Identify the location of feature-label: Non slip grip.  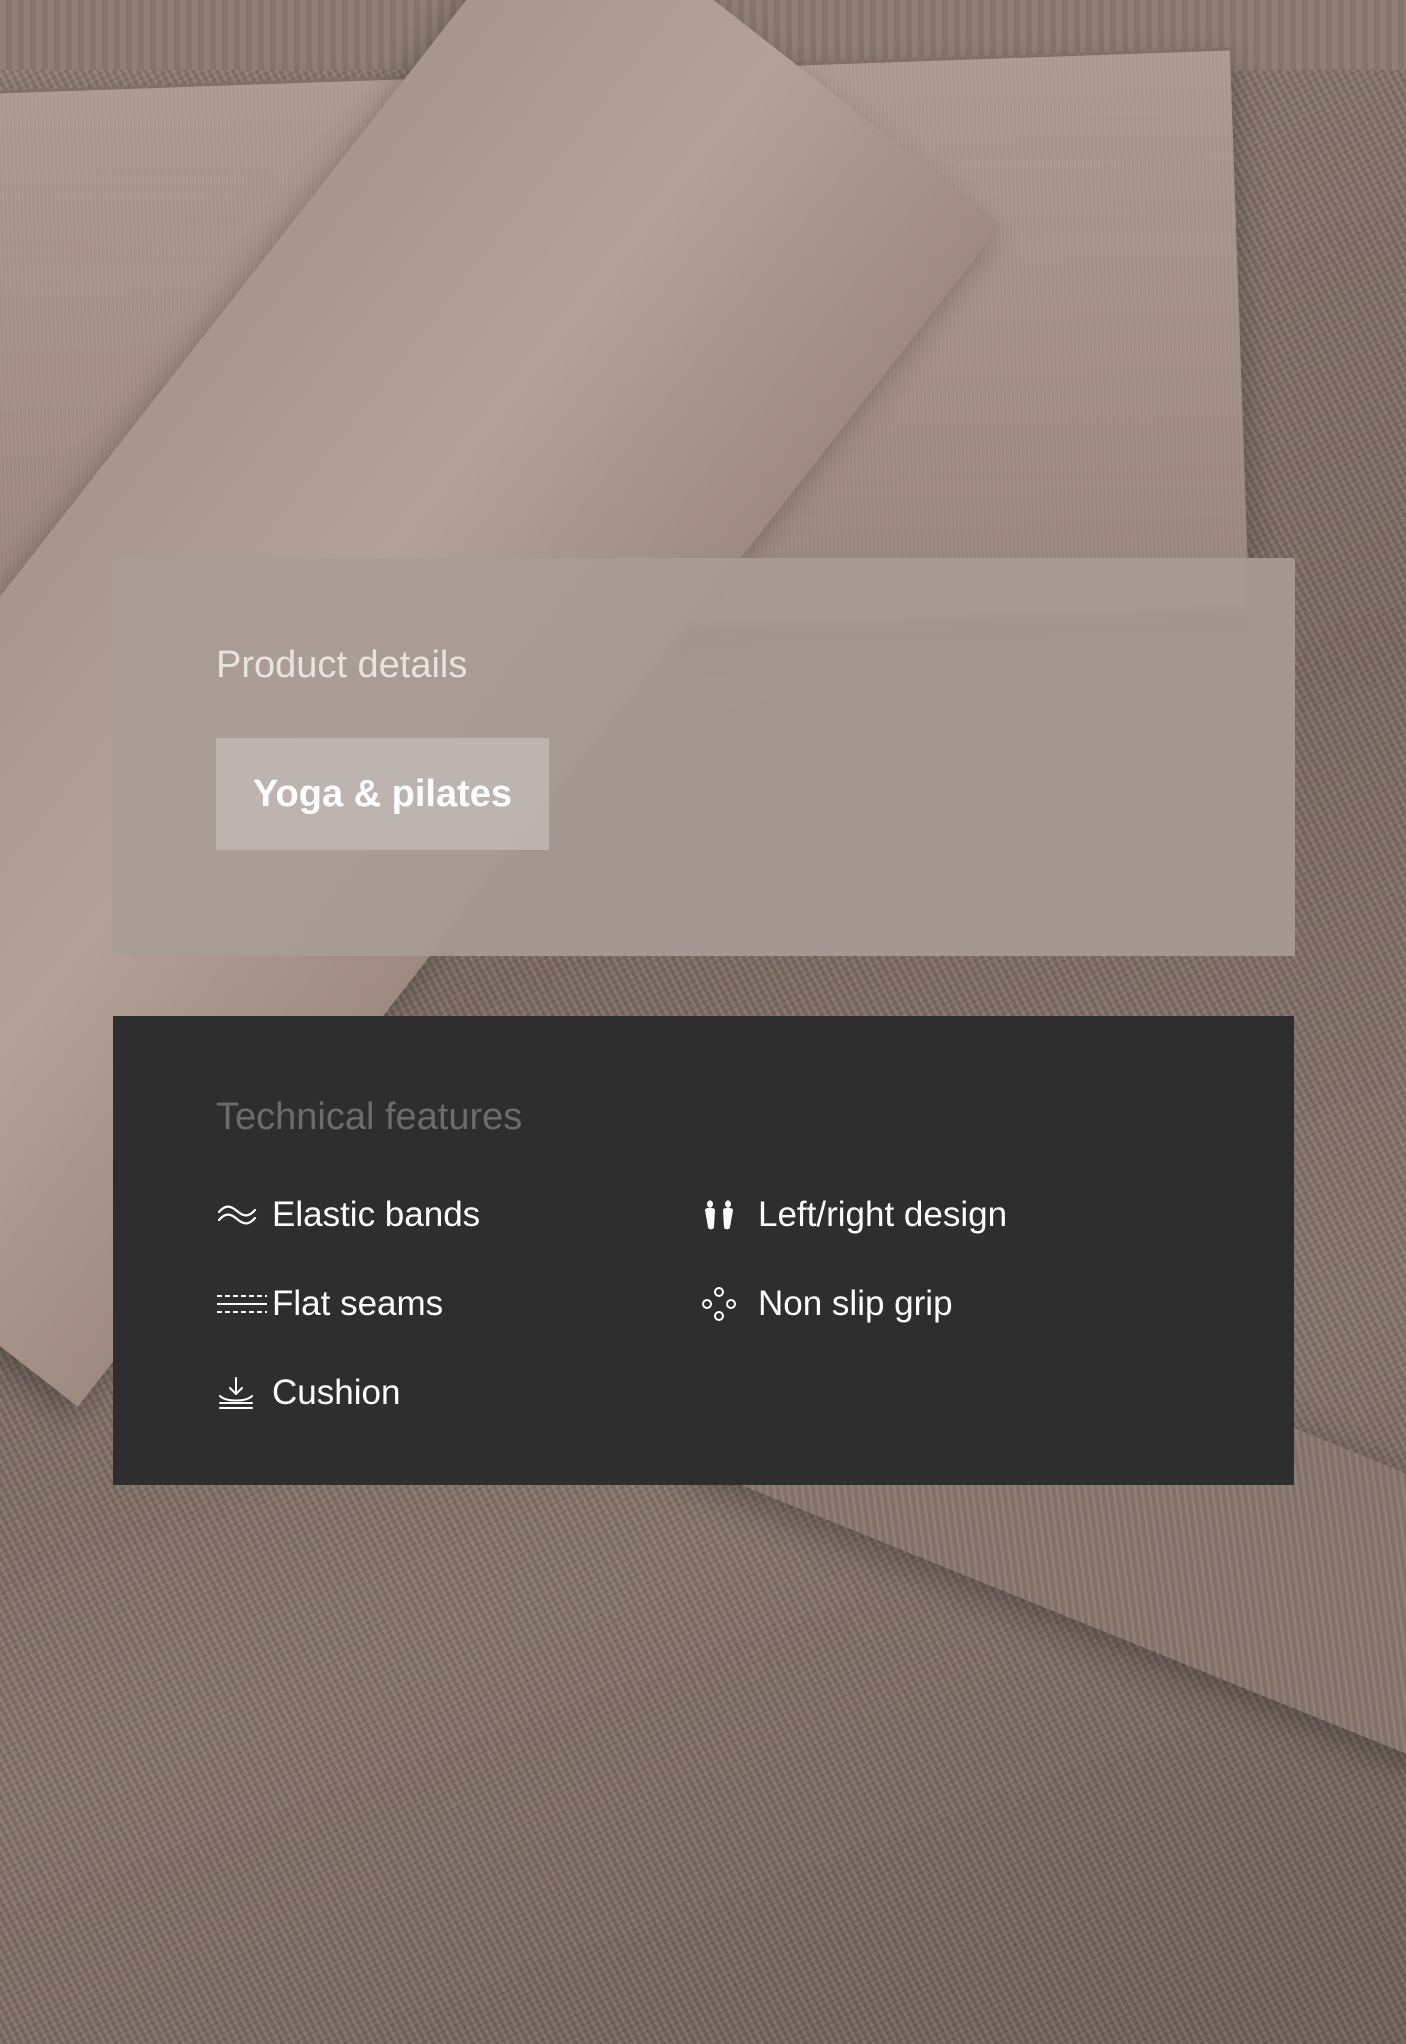
(855, 1303).